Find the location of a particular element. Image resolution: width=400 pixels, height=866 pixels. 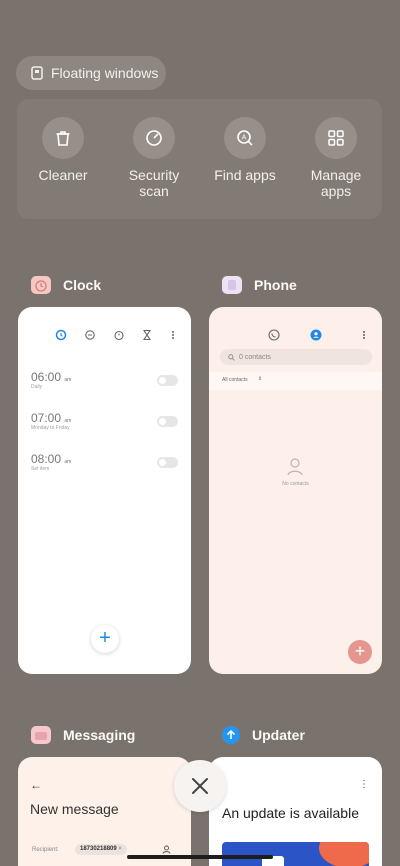

more-menu-icon: ⋮ is located at coordinates (364, 784).